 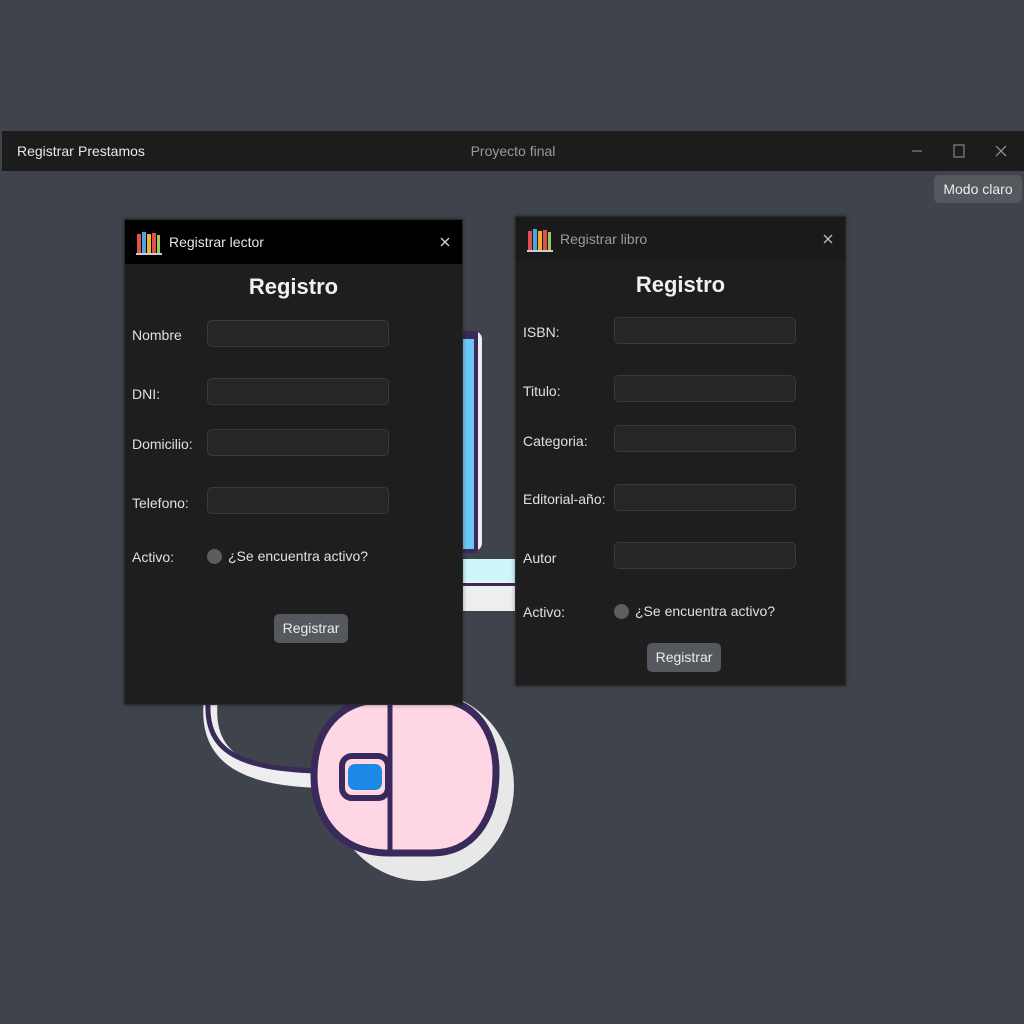 I want to click on book-window-close-button, so click(x=828, y=239).